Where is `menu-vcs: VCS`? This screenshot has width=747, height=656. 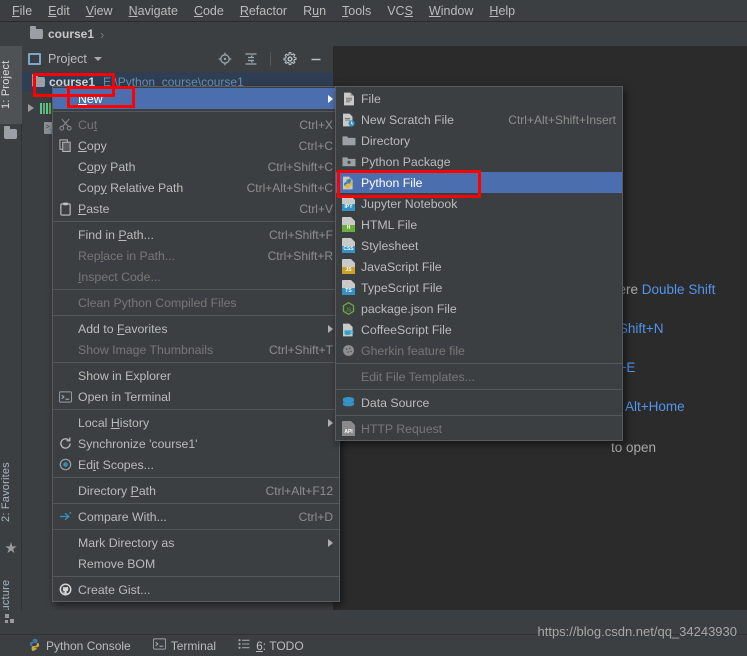
menu-vcs: VCS is located at coordinates (400, 11).